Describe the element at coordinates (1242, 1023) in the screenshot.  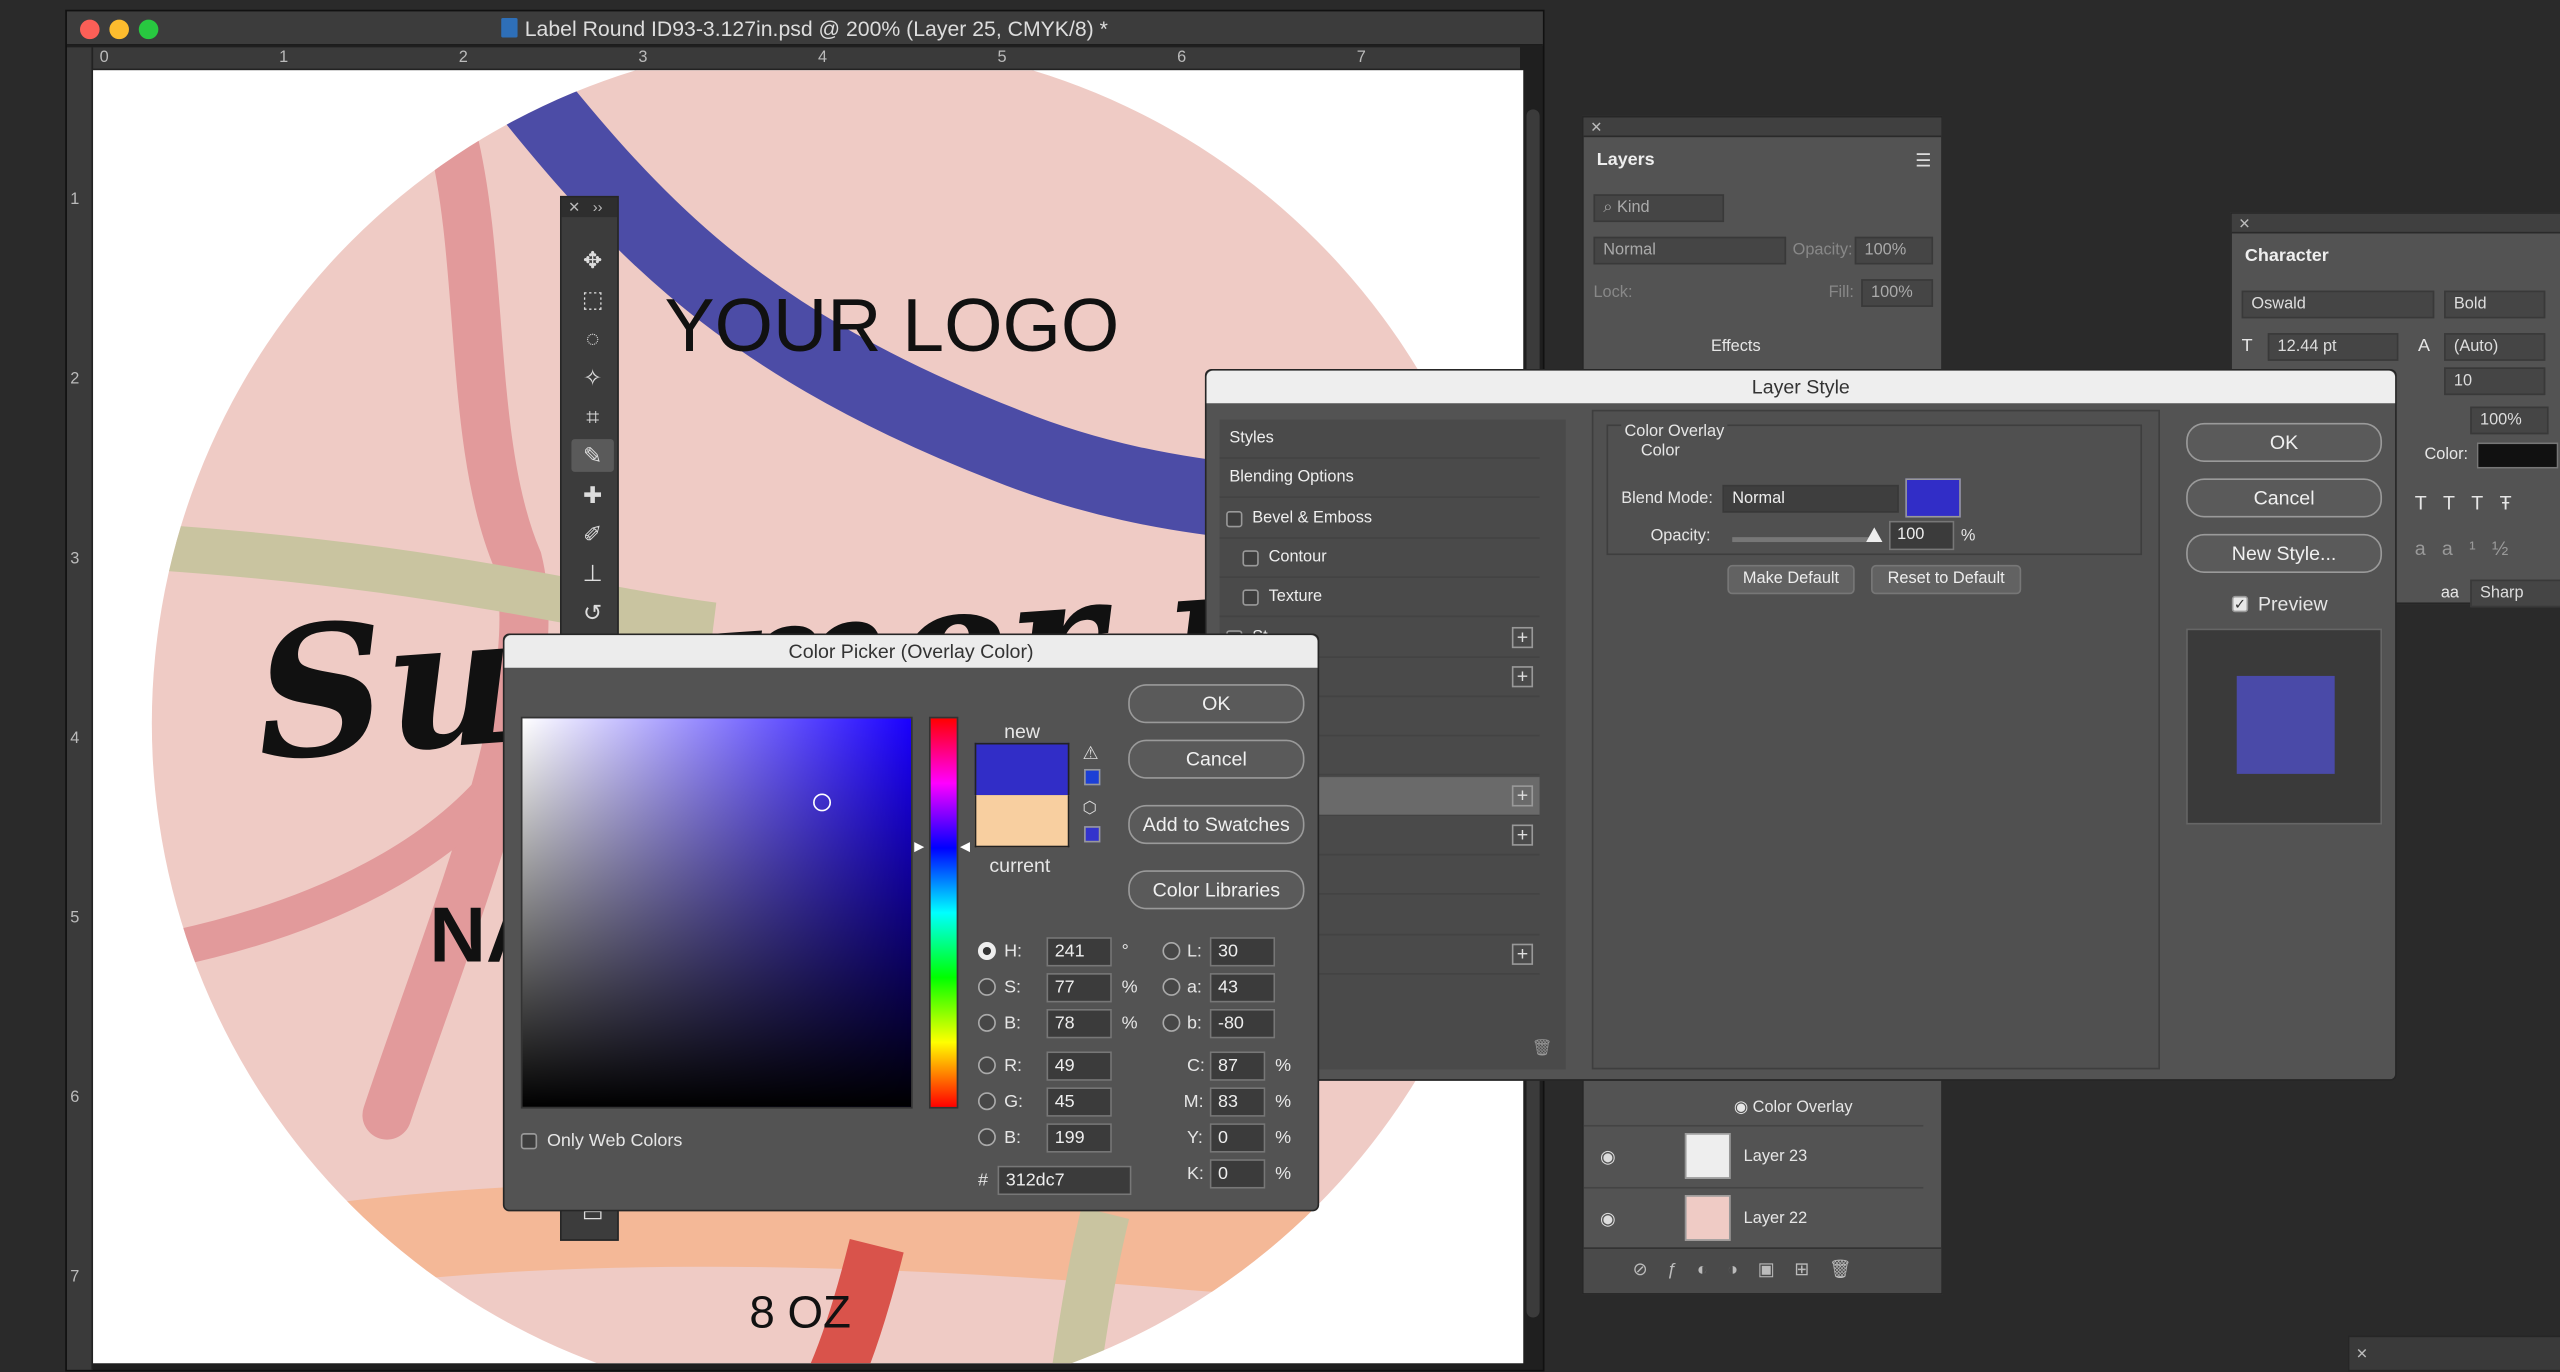
I see `lab-b-field: -80` at that location.